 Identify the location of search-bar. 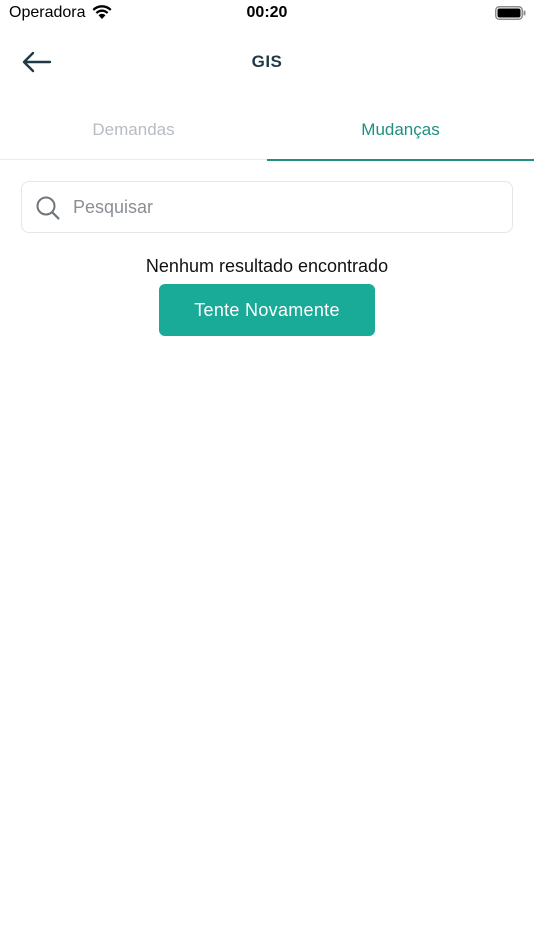
(267, 207).